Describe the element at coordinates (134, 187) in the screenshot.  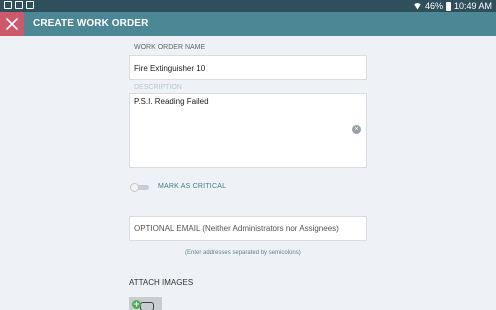
I see `toggle-thumb` at that location.